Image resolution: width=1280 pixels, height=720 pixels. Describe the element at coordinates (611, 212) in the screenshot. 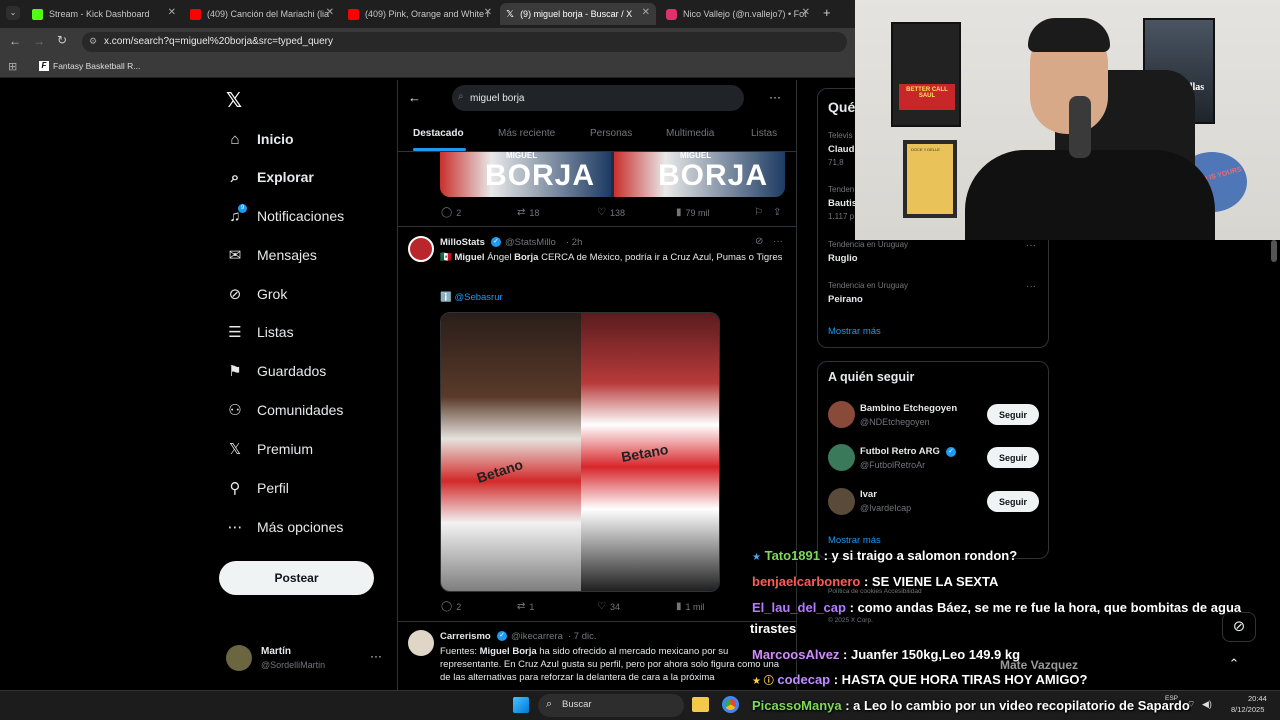

I see `like-count: ♡ 138` at that location.